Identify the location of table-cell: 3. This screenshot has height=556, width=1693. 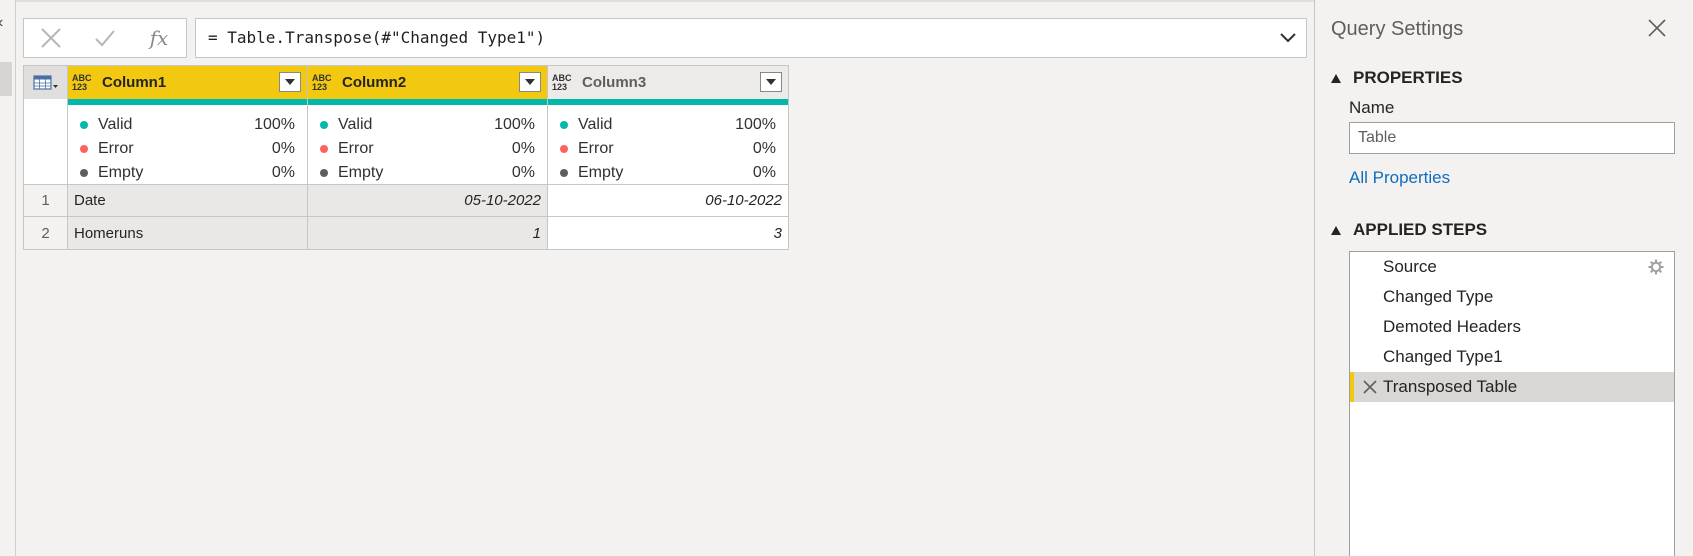
(668, 233).